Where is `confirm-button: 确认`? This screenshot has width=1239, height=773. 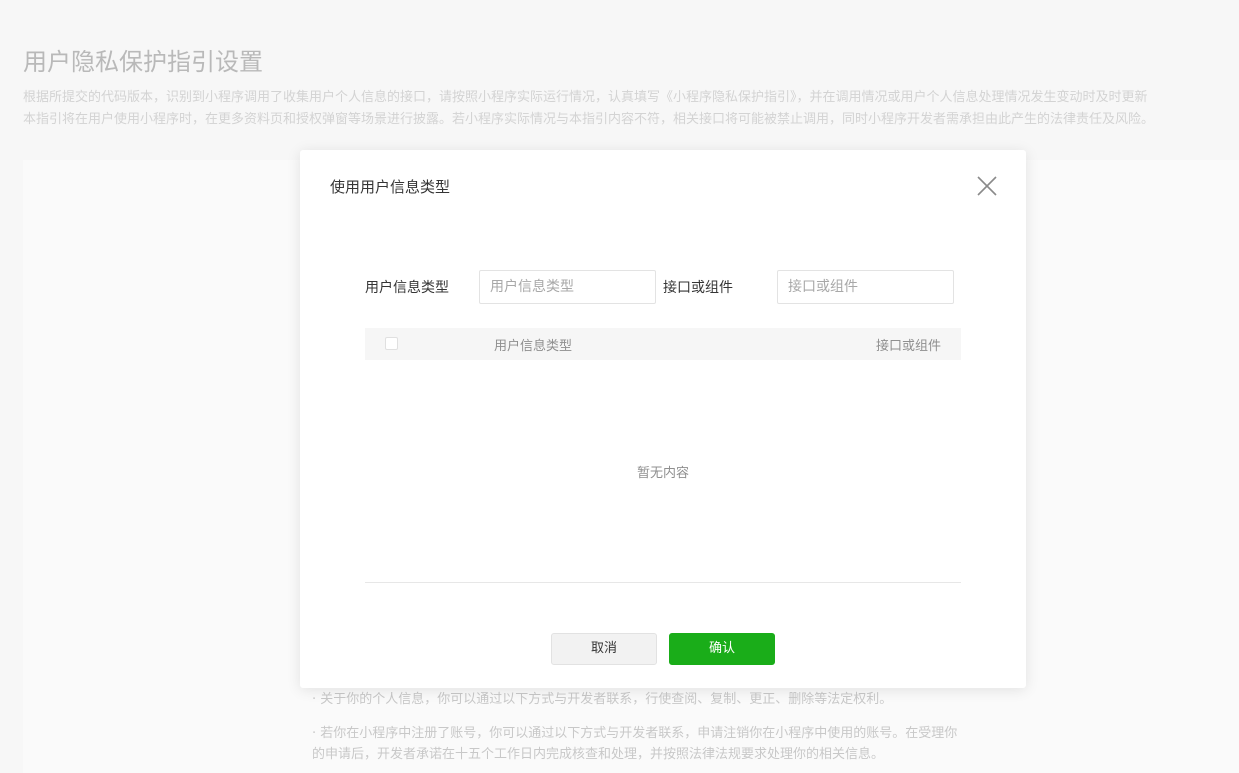
confirm-button: 确认 is located at coordinates (722, 649).